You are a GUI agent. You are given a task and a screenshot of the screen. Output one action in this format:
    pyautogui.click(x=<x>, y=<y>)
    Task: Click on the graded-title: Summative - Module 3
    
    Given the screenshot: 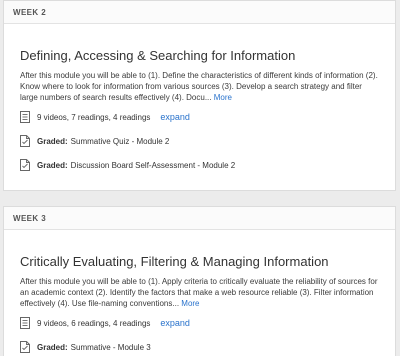 What is the action you would take?
    pyautogui.click(x=110, y=347)
    